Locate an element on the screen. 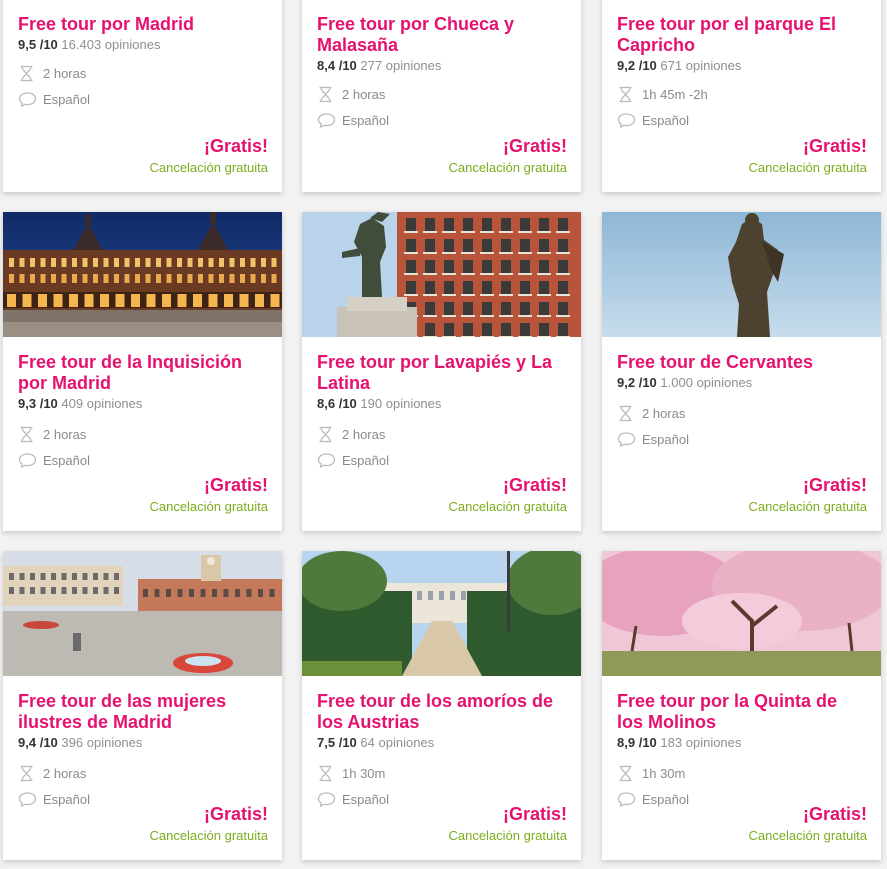 The width and height of the screenshot is (887, 869). tour-title-line: los Austrias is located at coordinates (368, 722).